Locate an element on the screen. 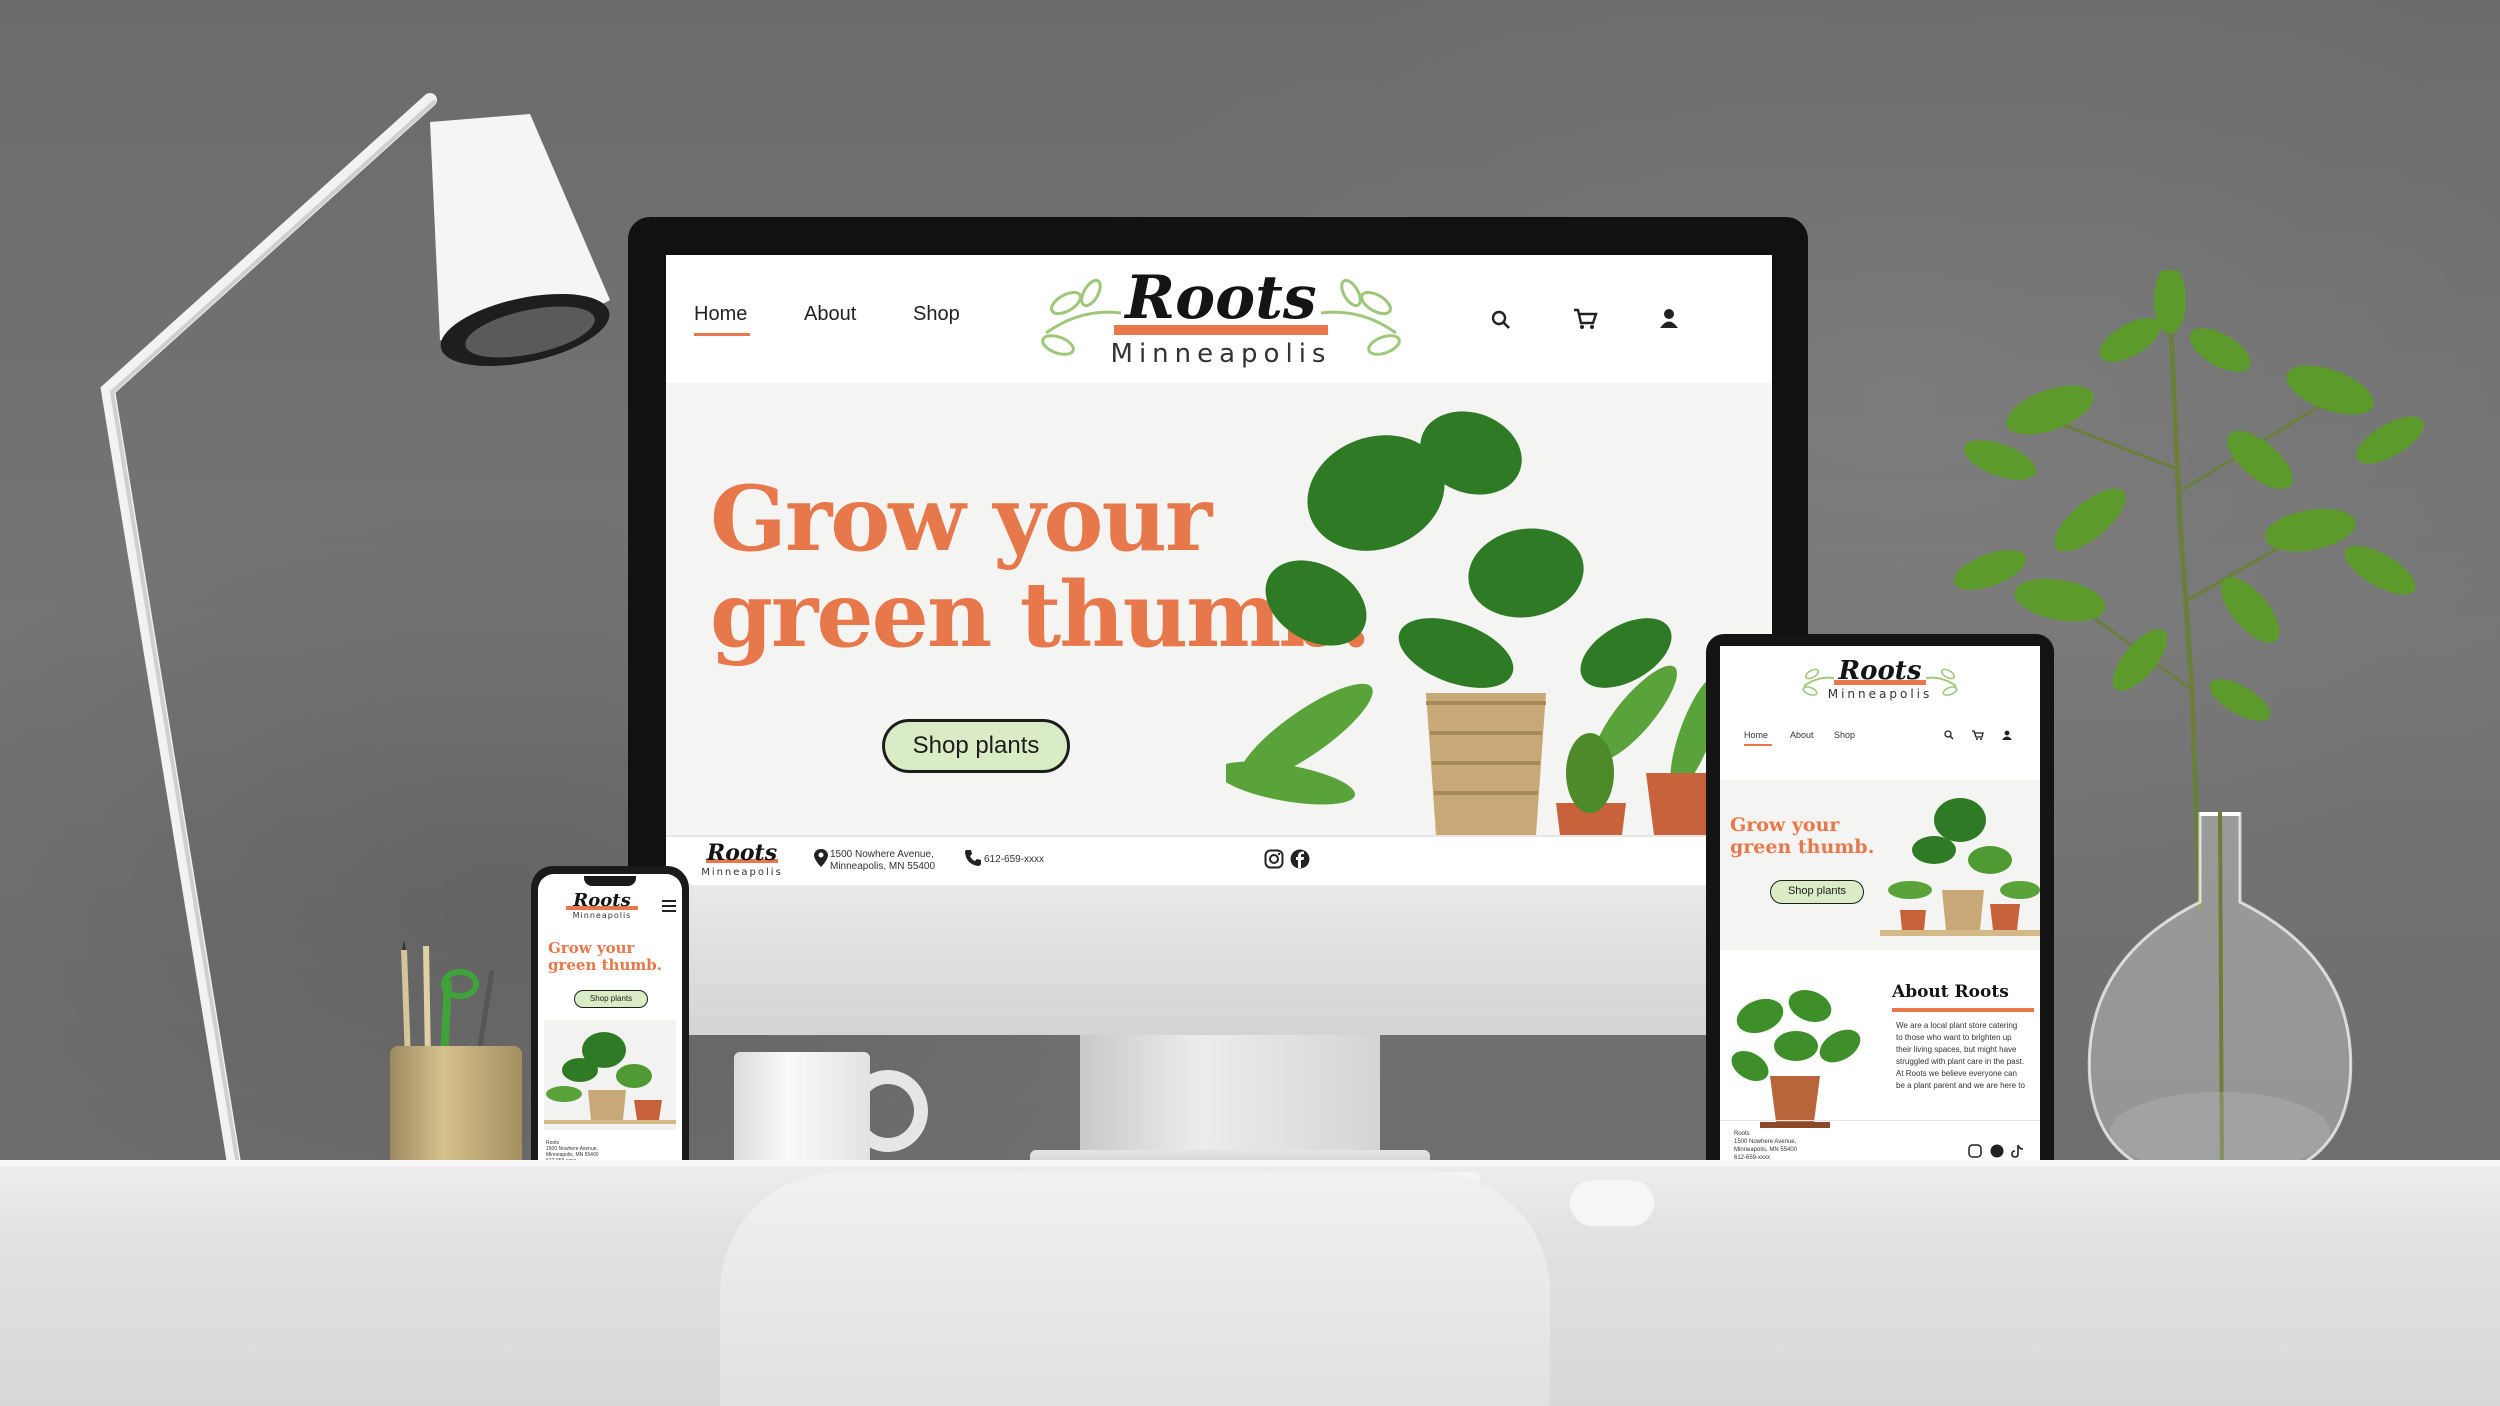 Image resolution: width=2500 pixels, height=1406 pixels. tablet-hero-section: Grow your green thumb. Shop plants is located at coordinates (1880, 865).